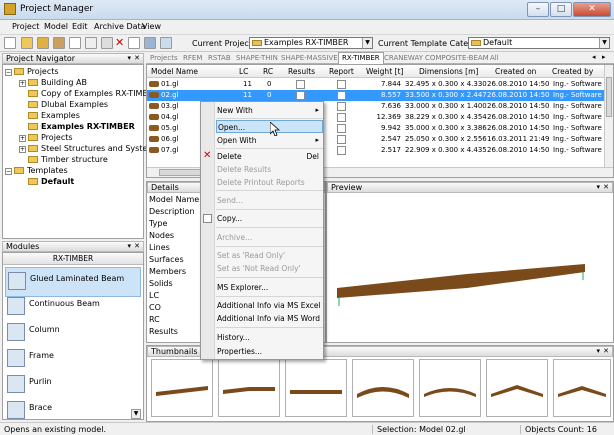 This screenshot has width=614, height=435. Describe the element at coordinates (515, 71) in the screenshot. I see `col-created-on: Created on` at that location.